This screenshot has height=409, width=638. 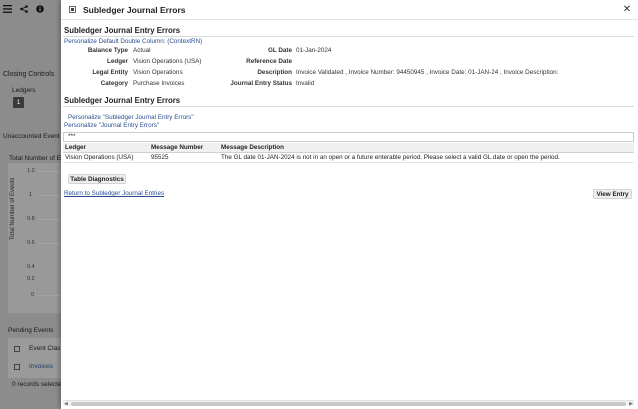 What do you see at coordinates (33, 295) in the screenshot?
I see `y-tick: 0` at bounding box center [33, 295].